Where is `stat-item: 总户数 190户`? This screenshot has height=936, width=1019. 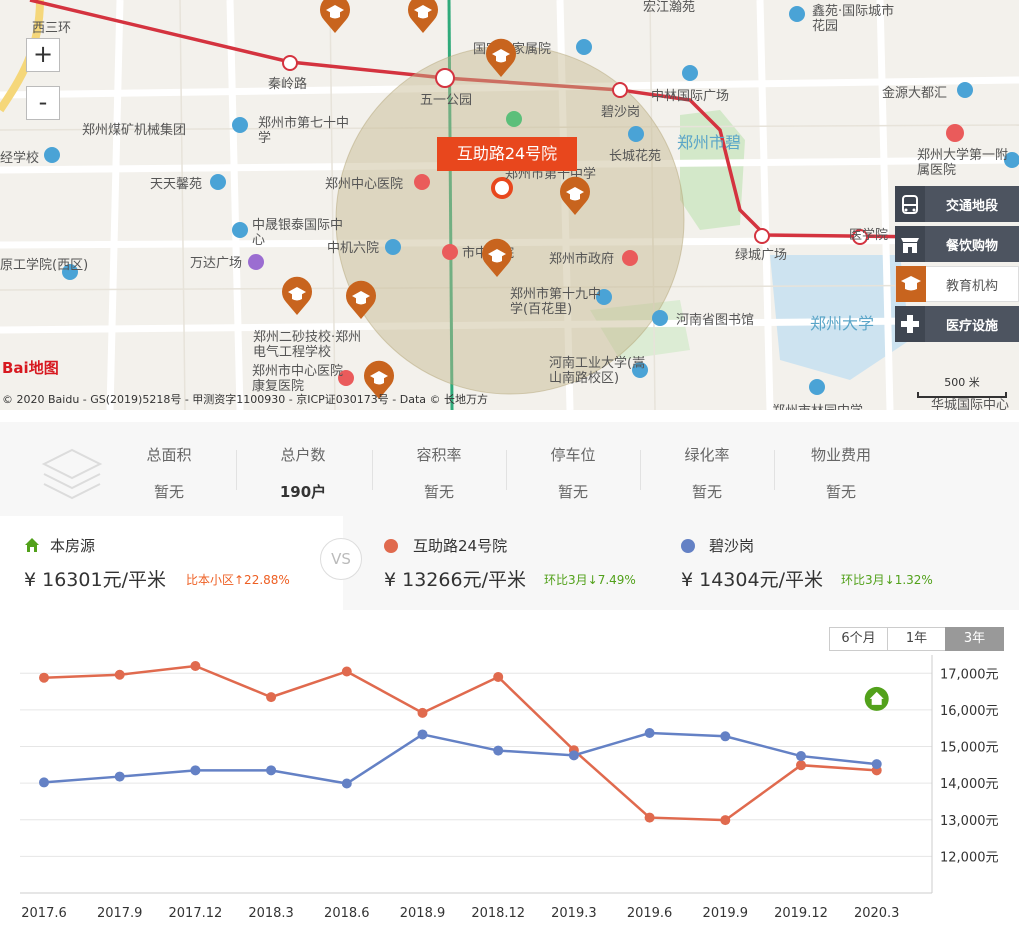 stat-item: 总户数 190户 is located at coordinates (303, 473).